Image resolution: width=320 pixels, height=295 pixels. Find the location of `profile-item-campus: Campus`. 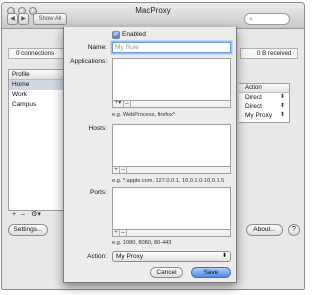

profile-item-campus: Campus is located at coordinates (36, 105).